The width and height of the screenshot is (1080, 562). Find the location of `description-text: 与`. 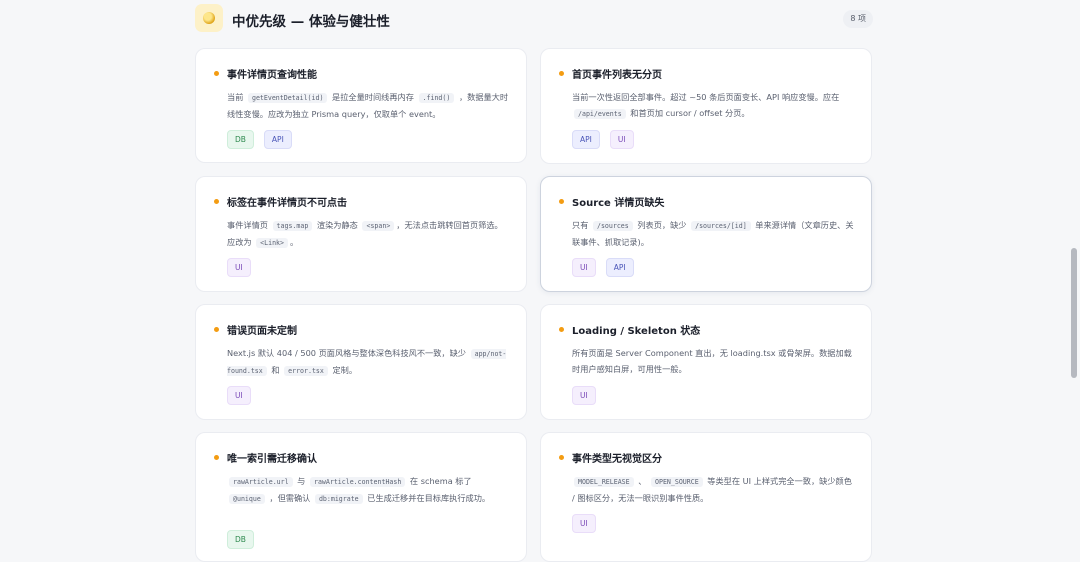

description-text: 与 is located at coordinates (301, 481).